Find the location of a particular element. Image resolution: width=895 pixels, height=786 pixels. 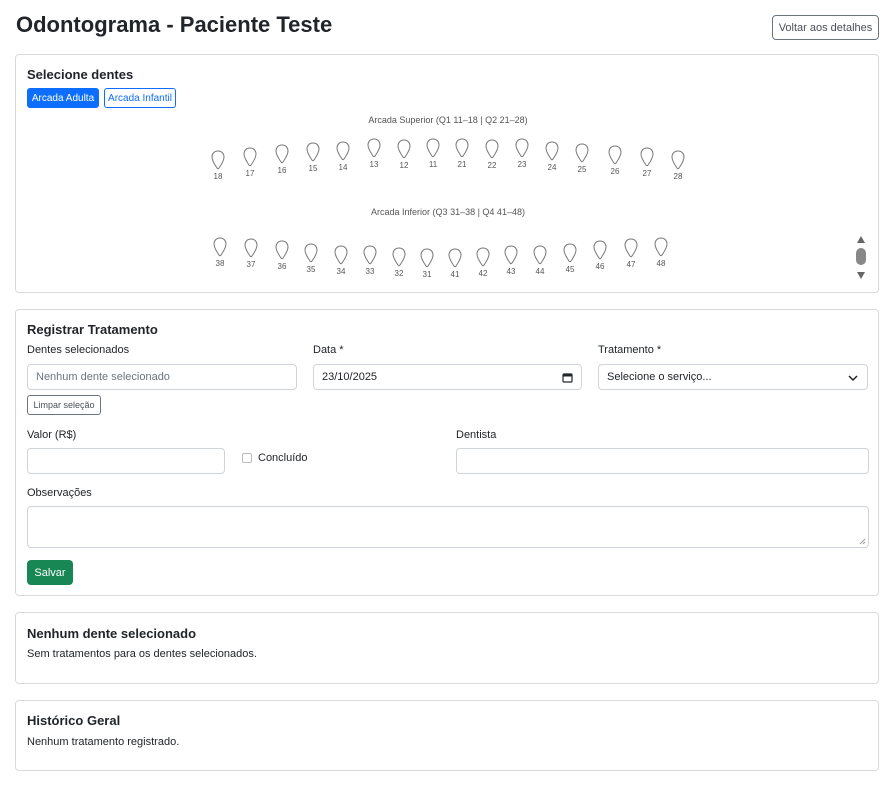

tooth-37: 37 is located at coordinates (251, 258).